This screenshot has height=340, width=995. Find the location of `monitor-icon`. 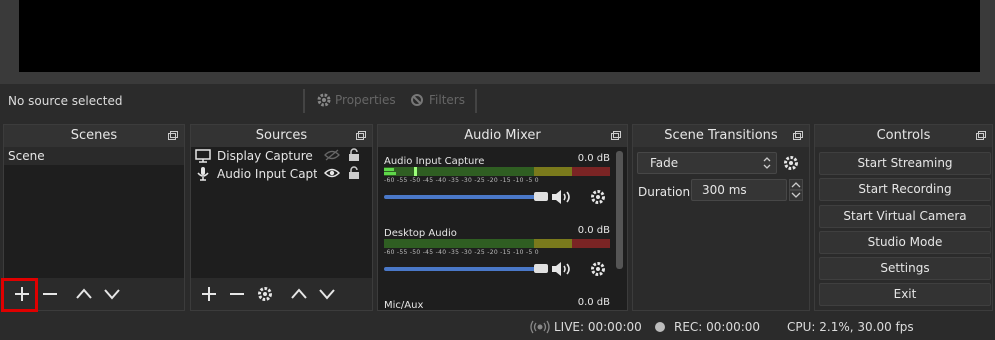

monitor-icon is located at coordinates (203, 156).